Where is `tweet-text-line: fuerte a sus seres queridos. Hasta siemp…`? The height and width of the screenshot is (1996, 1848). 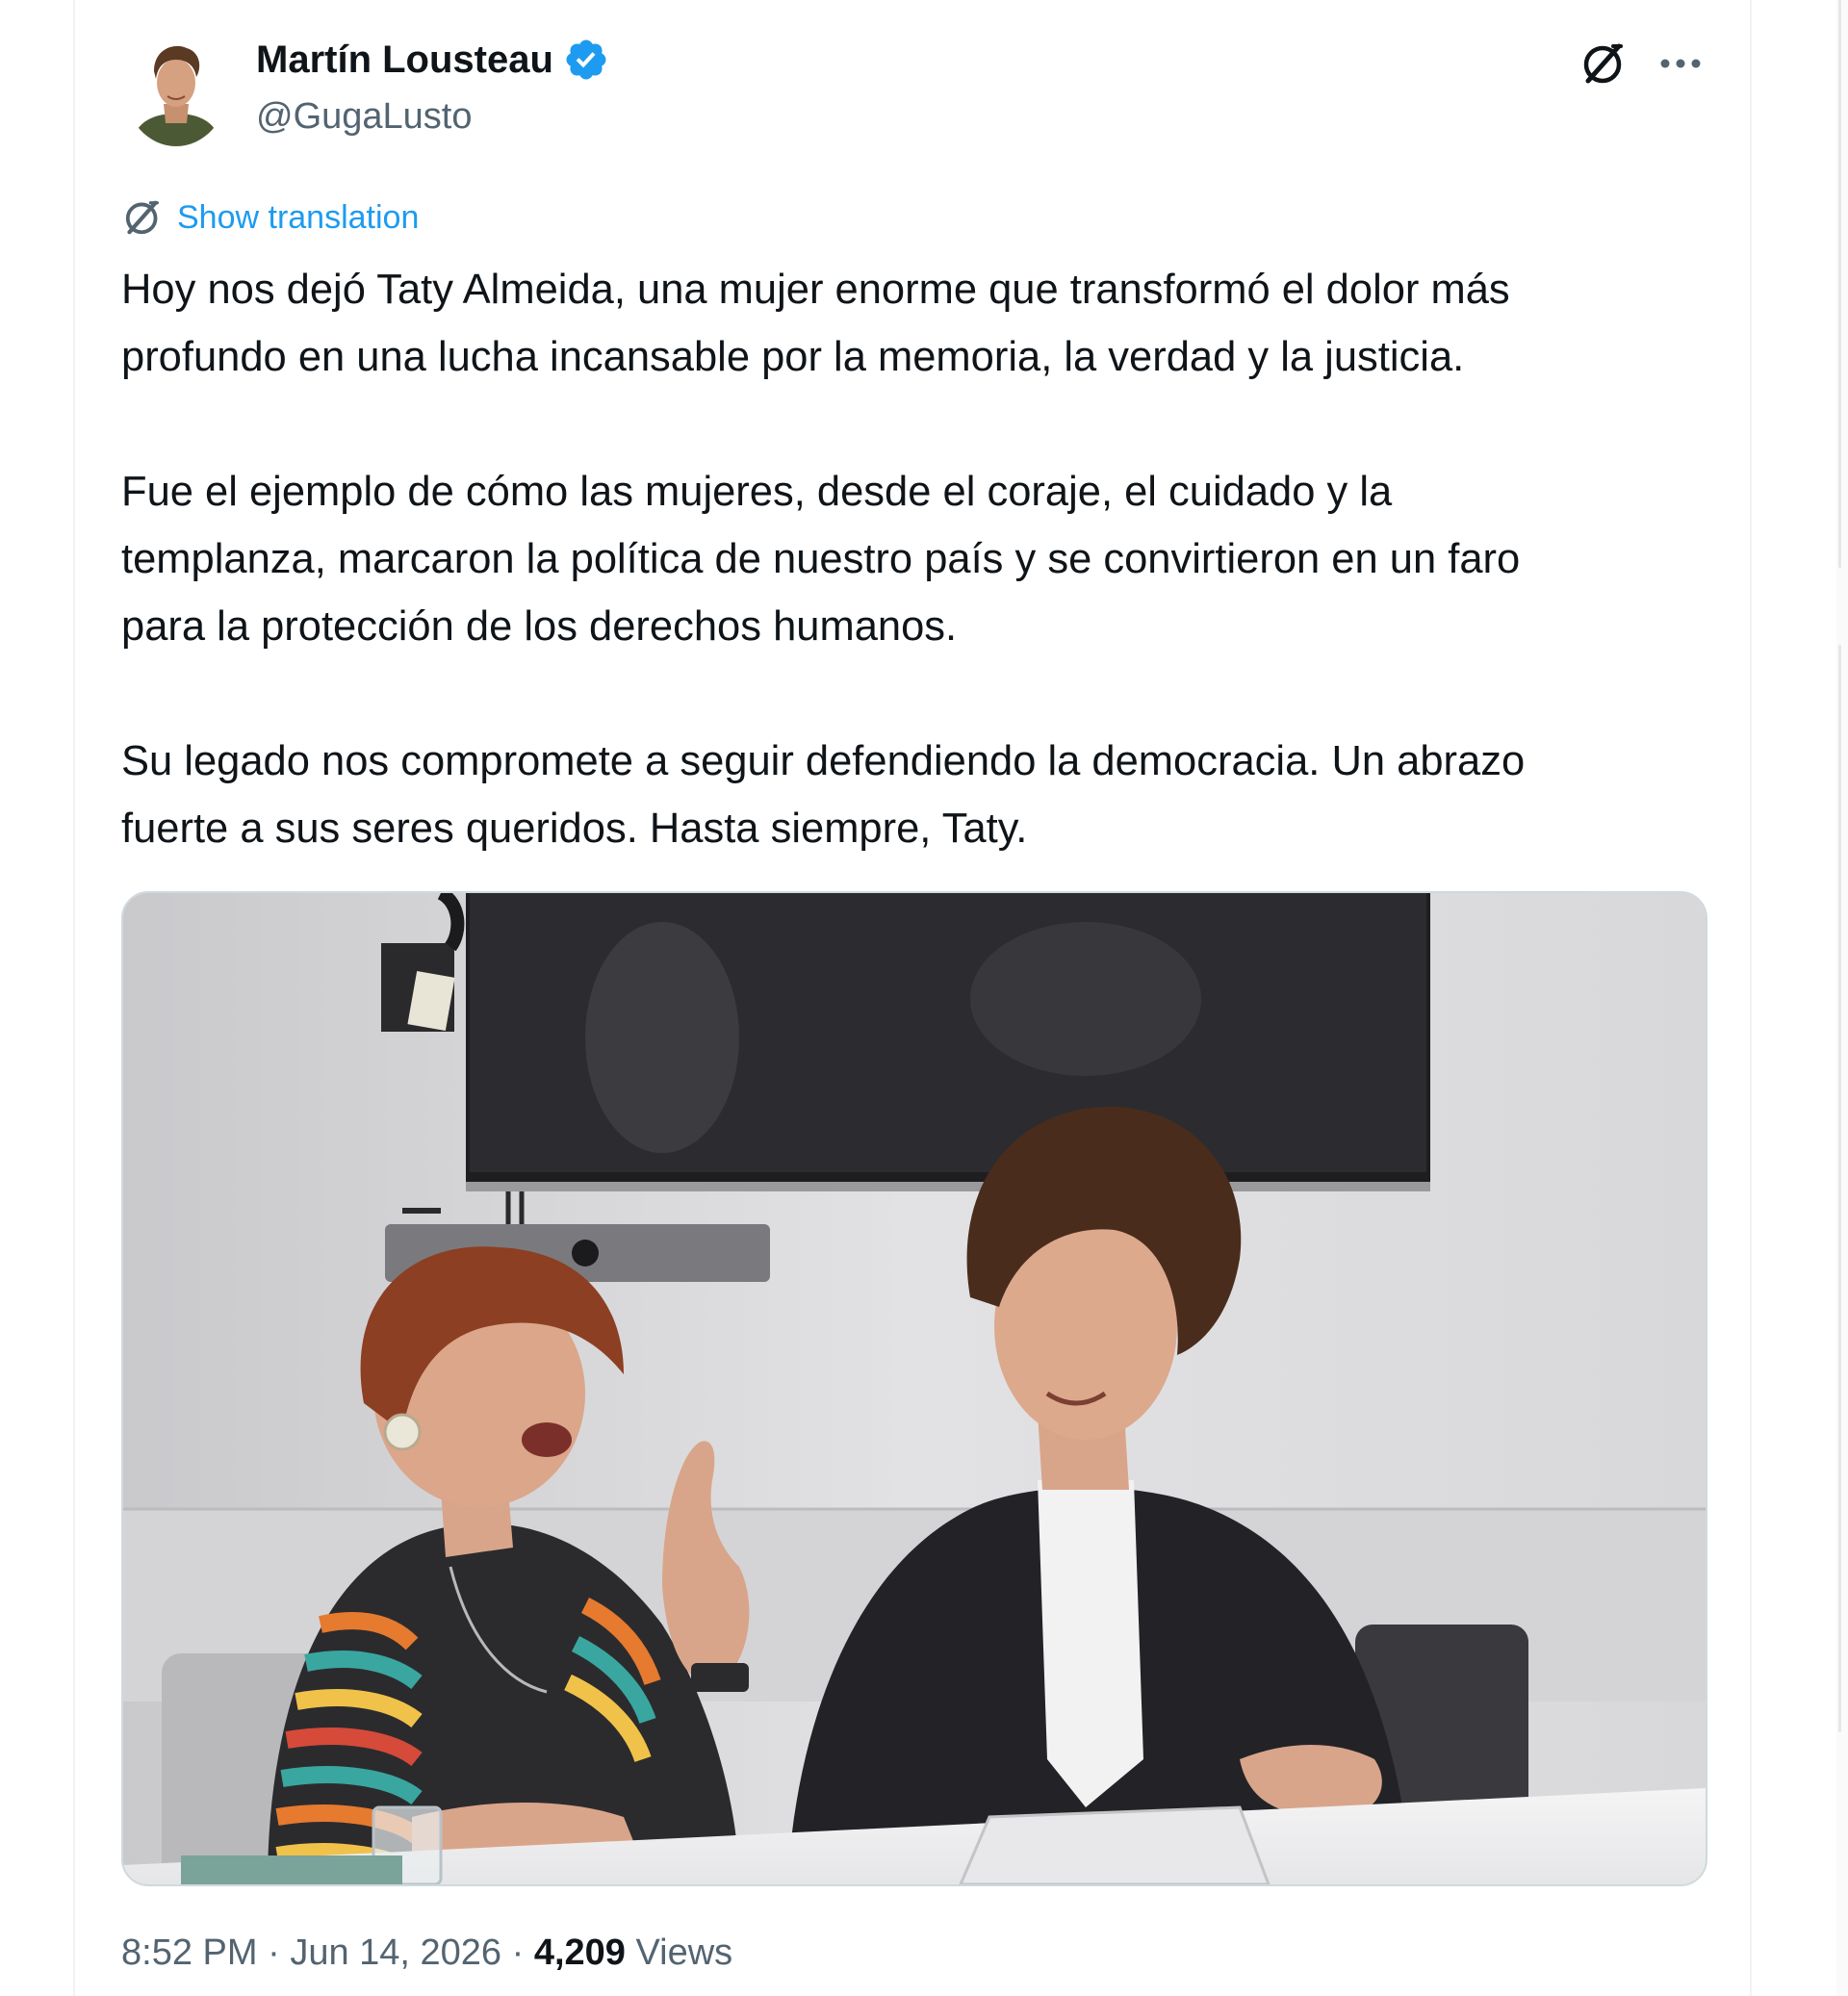
tweet-text-line: fuerte a sus seres queridos. Hasta siemp… is located at coordinates (574, 829).